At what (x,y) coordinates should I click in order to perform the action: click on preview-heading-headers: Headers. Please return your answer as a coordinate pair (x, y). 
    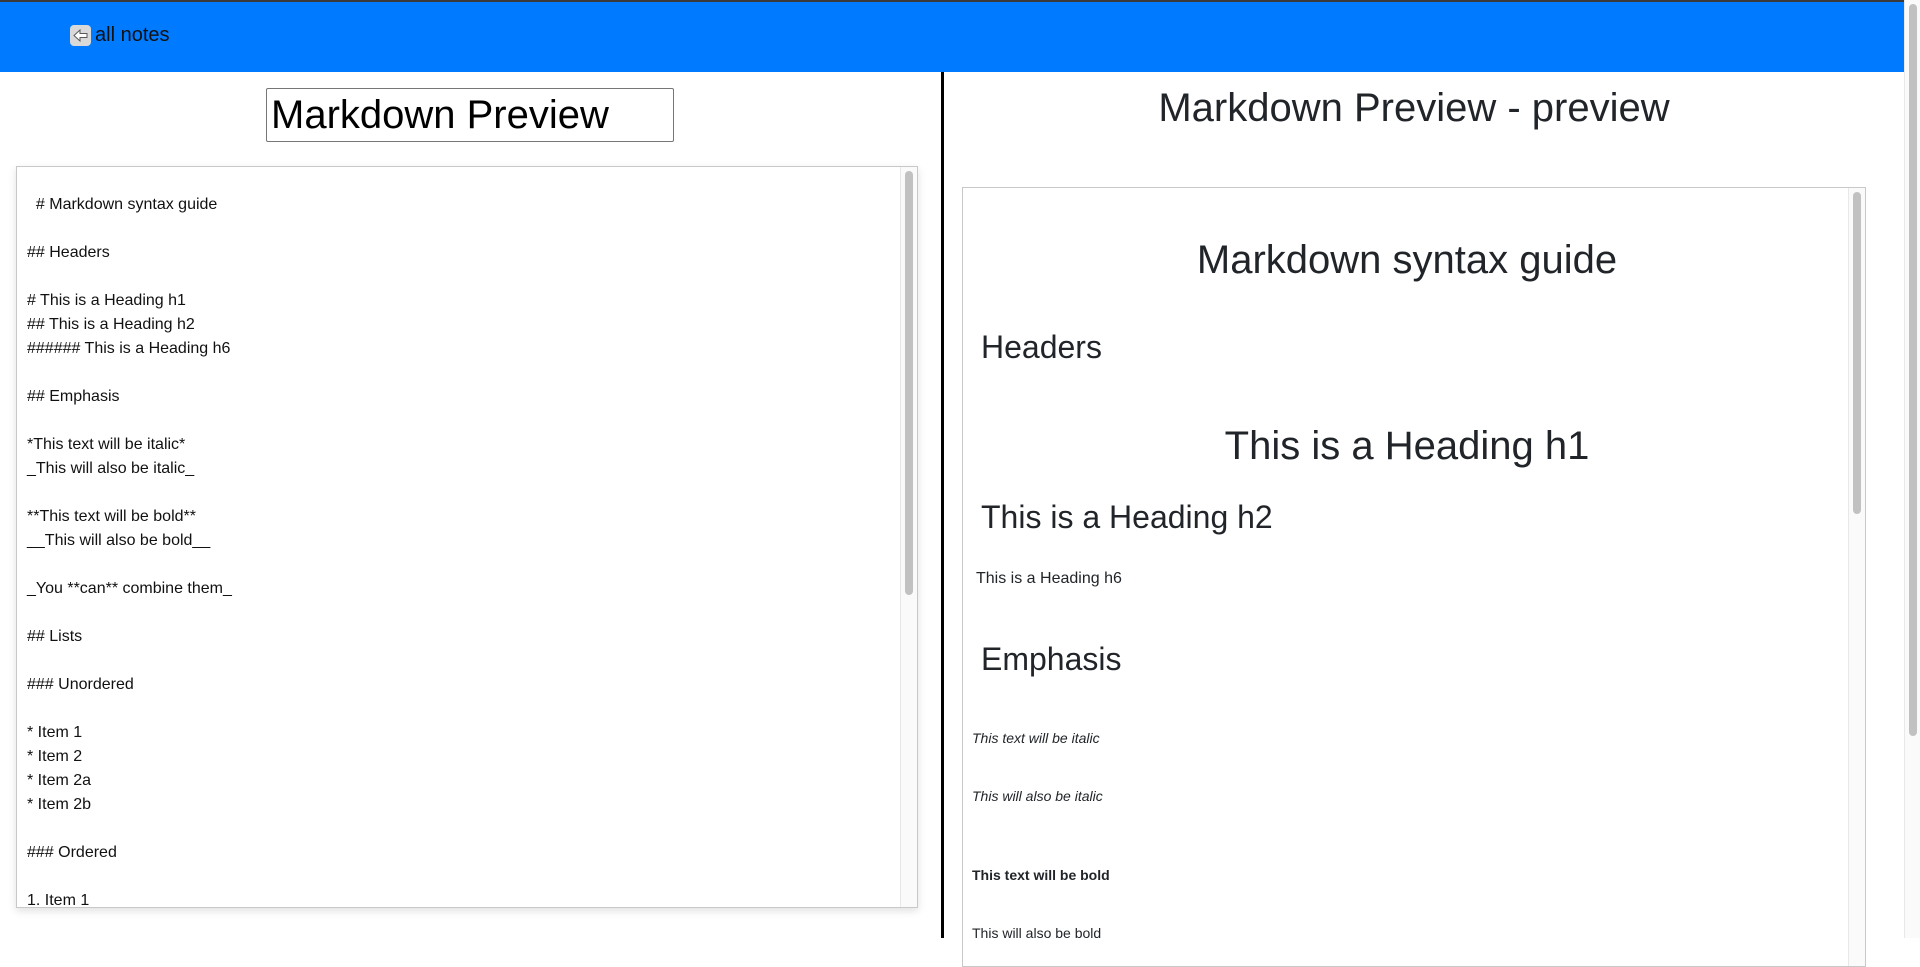
    Looking at the image, I should click on (1041, 347).